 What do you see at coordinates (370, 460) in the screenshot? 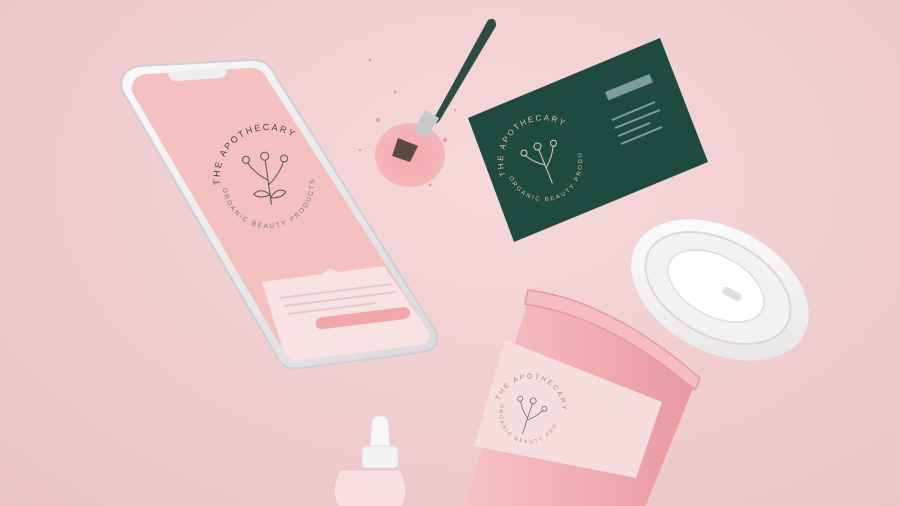
I see `dropper-bottle` at bounding box center [370, 460].